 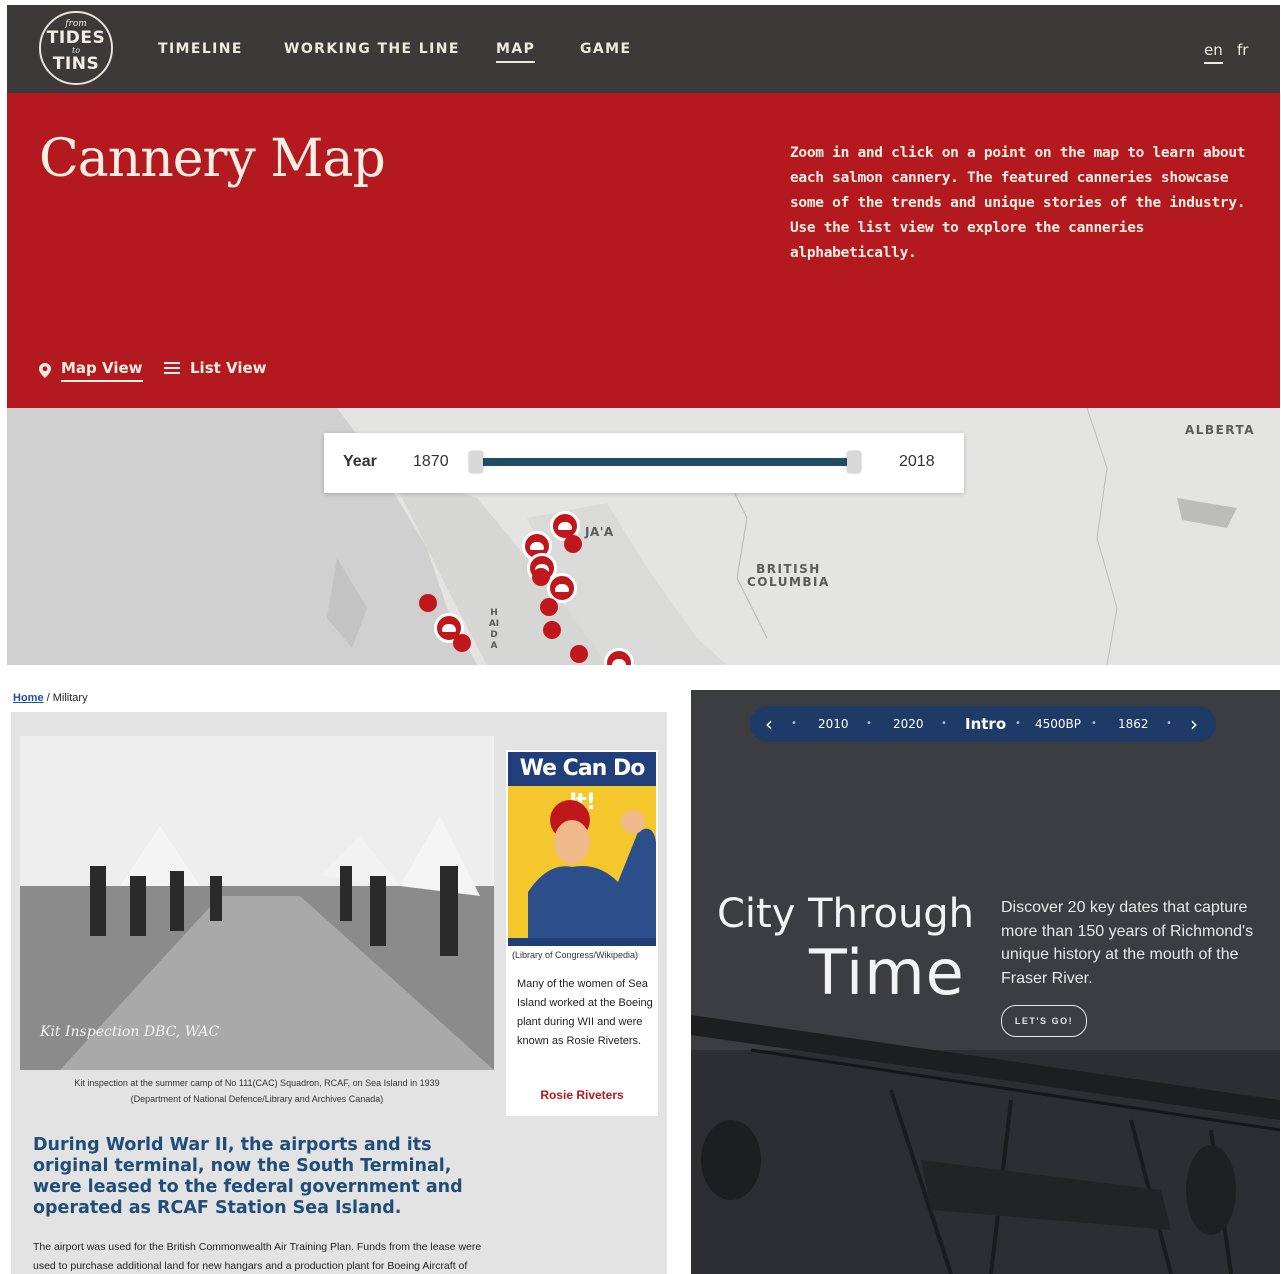 I want to click on year-filter: Year 1870 2018, so click(x=644, y=463).